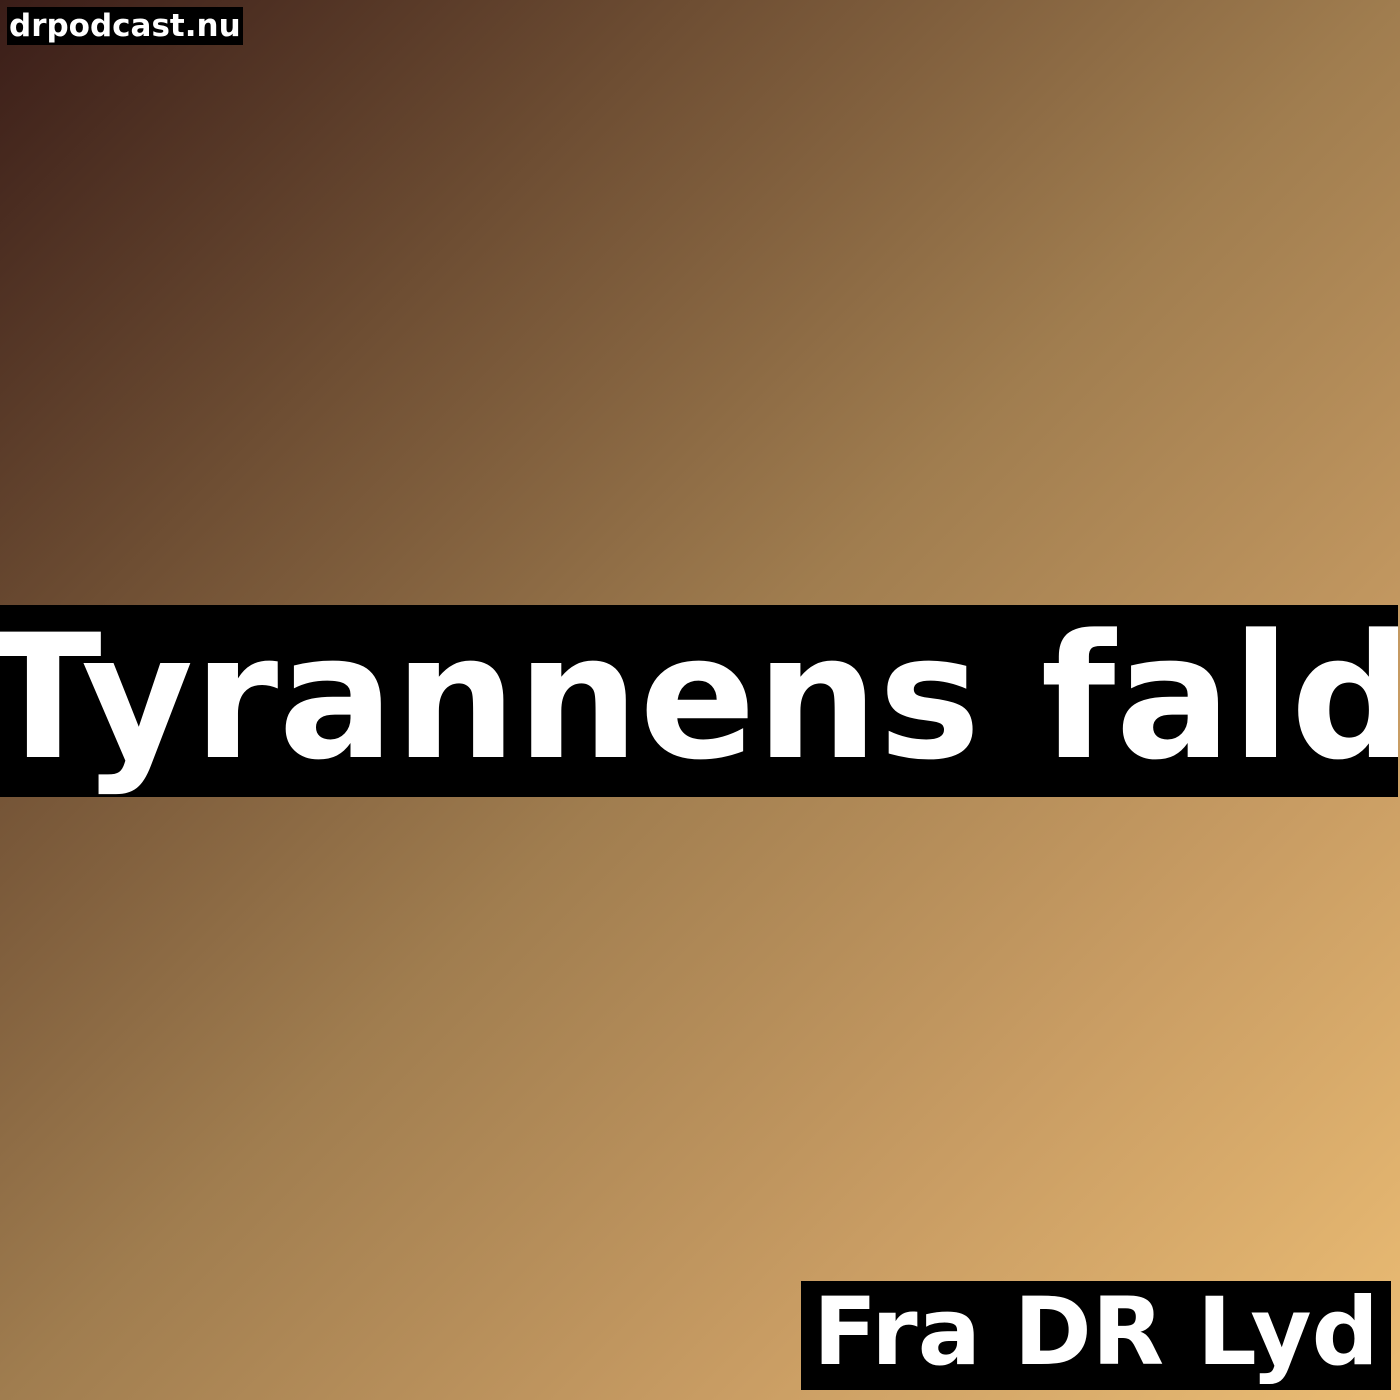 The image size is (1400, 1400). I want to click on podcast-title: Tyrannens fald, so click(699, 701).